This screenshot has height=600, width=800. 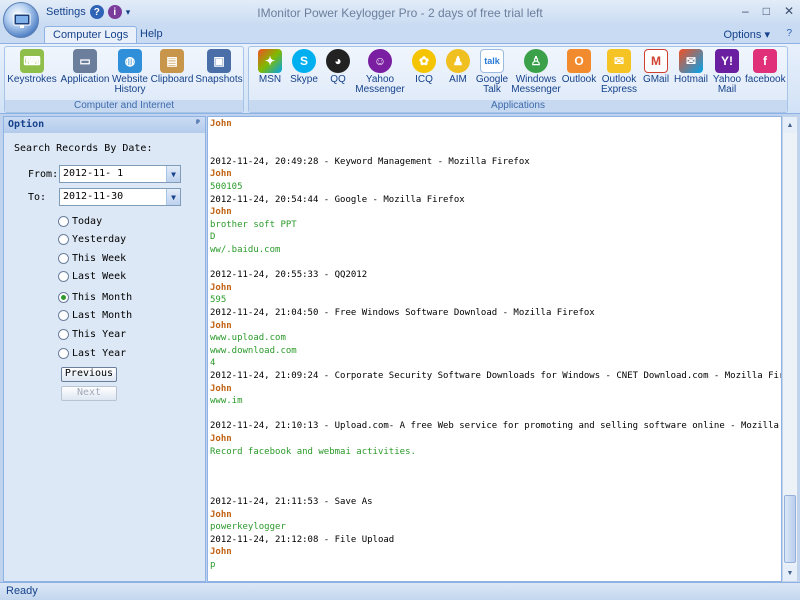 I want to click on from-label: From:, so click(x=43, y=174).